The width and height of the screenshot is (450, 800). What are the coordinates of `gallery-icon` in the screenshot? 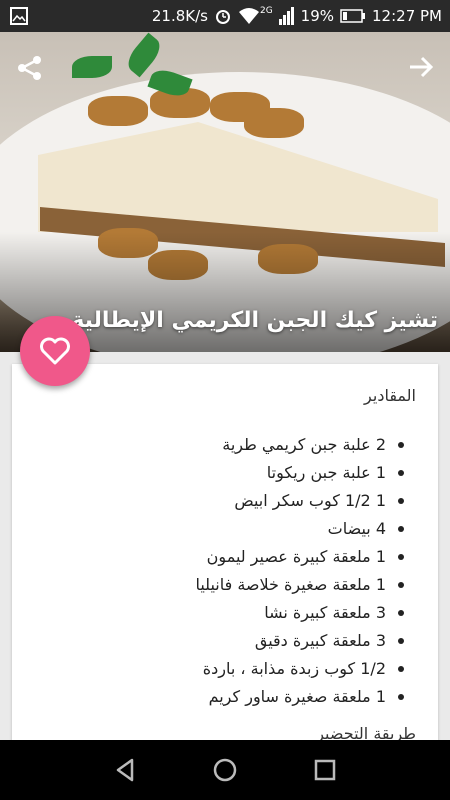 It's located at (19, 16).